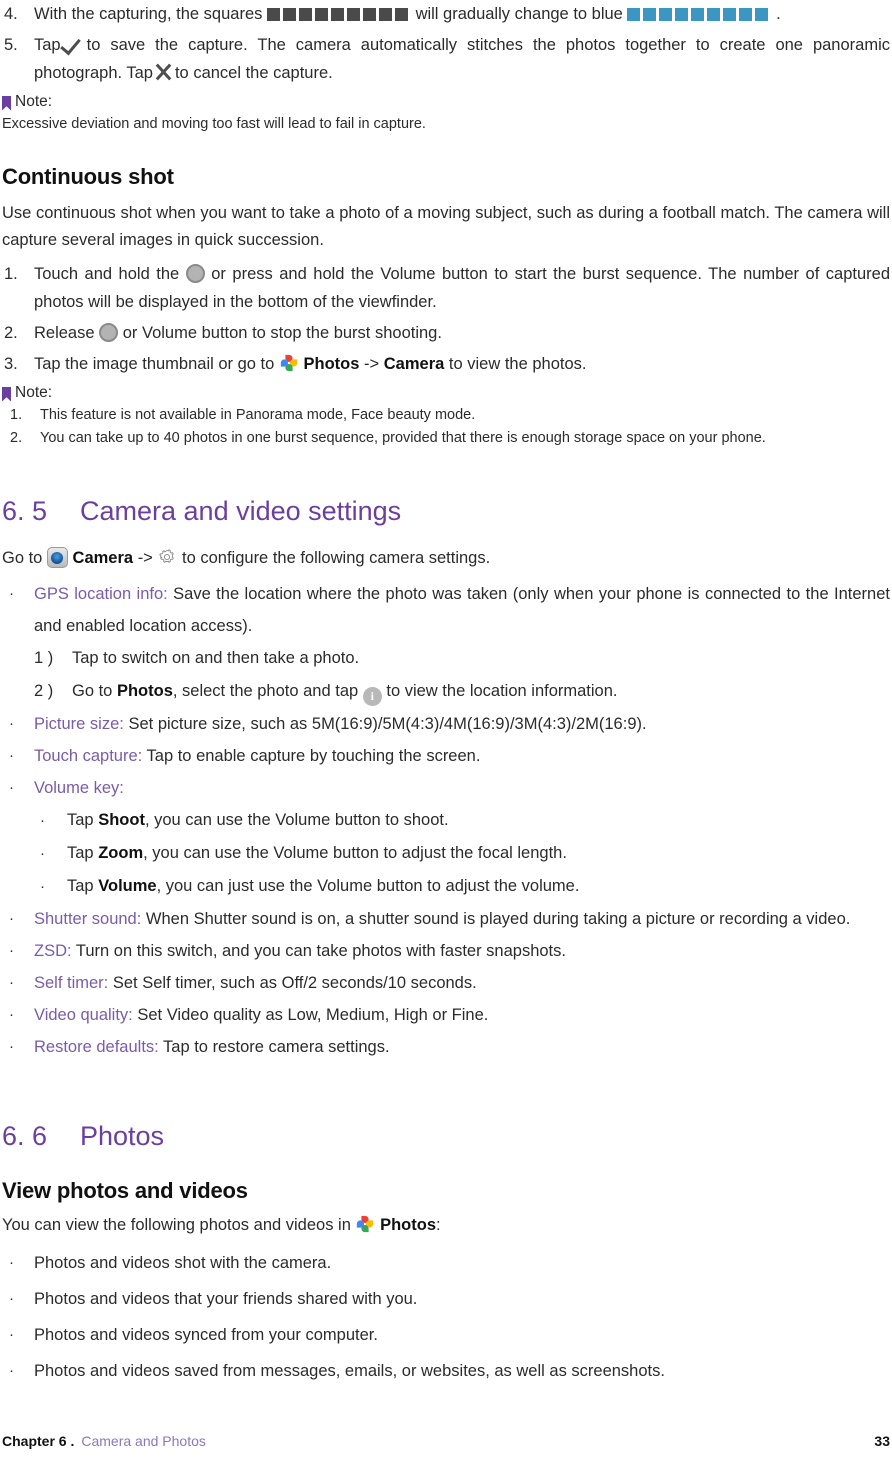  I want to click on option-label: Zoom, so click(121, 853).